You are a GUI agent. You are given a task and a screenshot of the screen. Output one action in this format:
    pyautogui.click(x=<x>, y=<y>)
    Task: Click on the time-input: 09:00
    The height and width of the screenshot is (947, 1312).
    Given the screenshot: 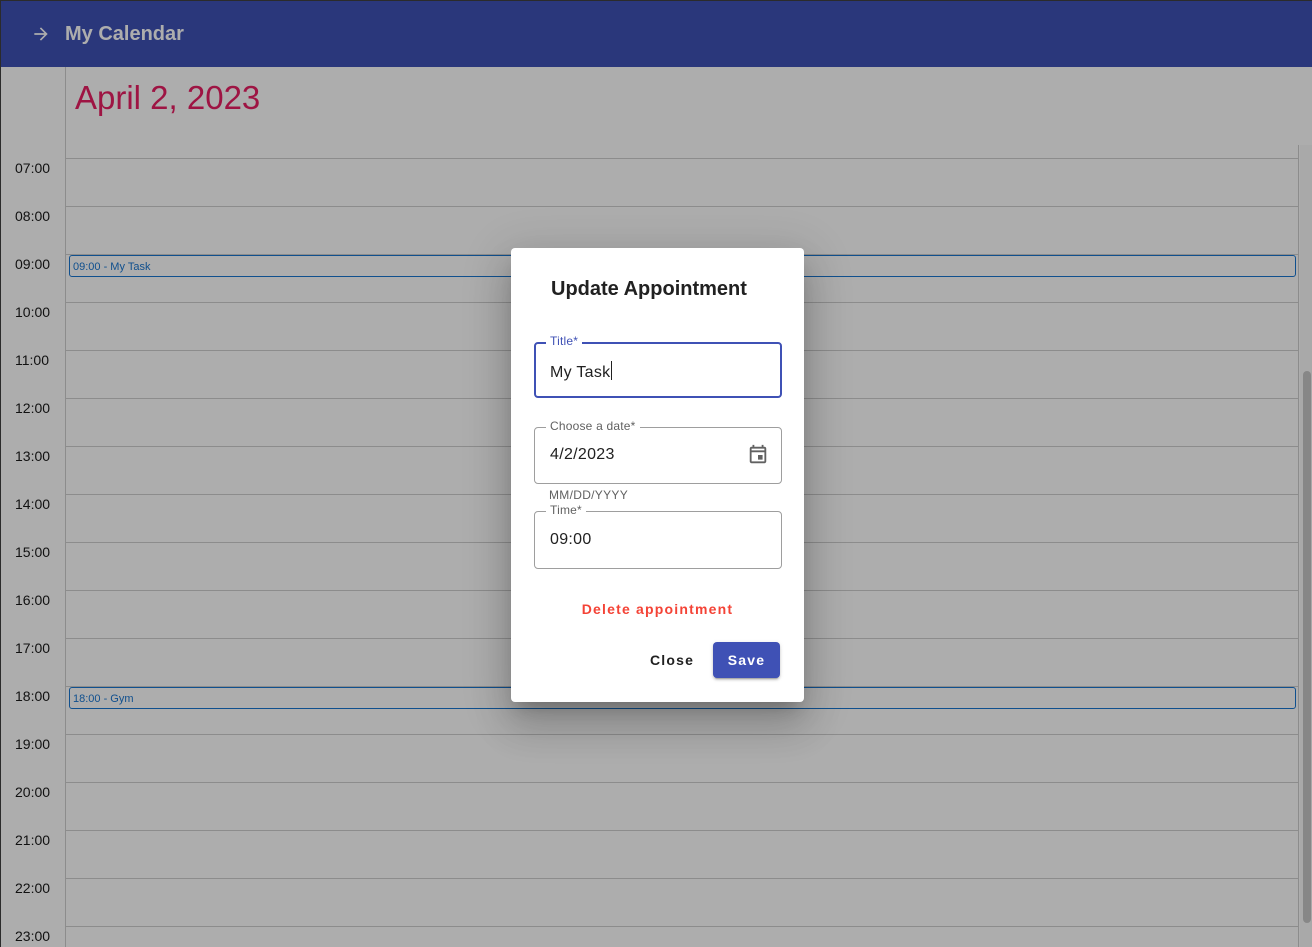 What is the action you would take?
    pyautogui.click(x=571, y=540)
    